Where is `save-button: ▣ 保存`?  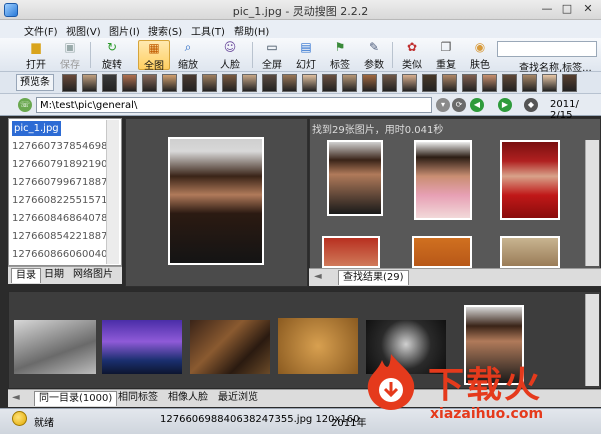 save-button: ▣ 保存 is located at coordinates (70, 55).